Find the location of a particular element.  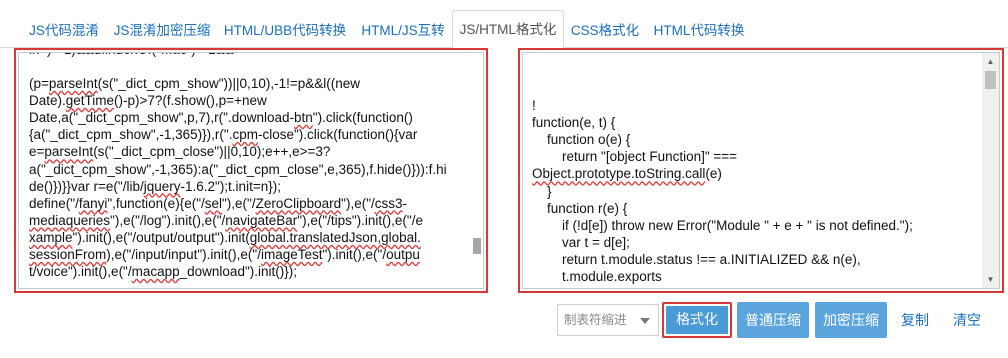

code-line: function(e, t) { is located at coordinates (574, 123).